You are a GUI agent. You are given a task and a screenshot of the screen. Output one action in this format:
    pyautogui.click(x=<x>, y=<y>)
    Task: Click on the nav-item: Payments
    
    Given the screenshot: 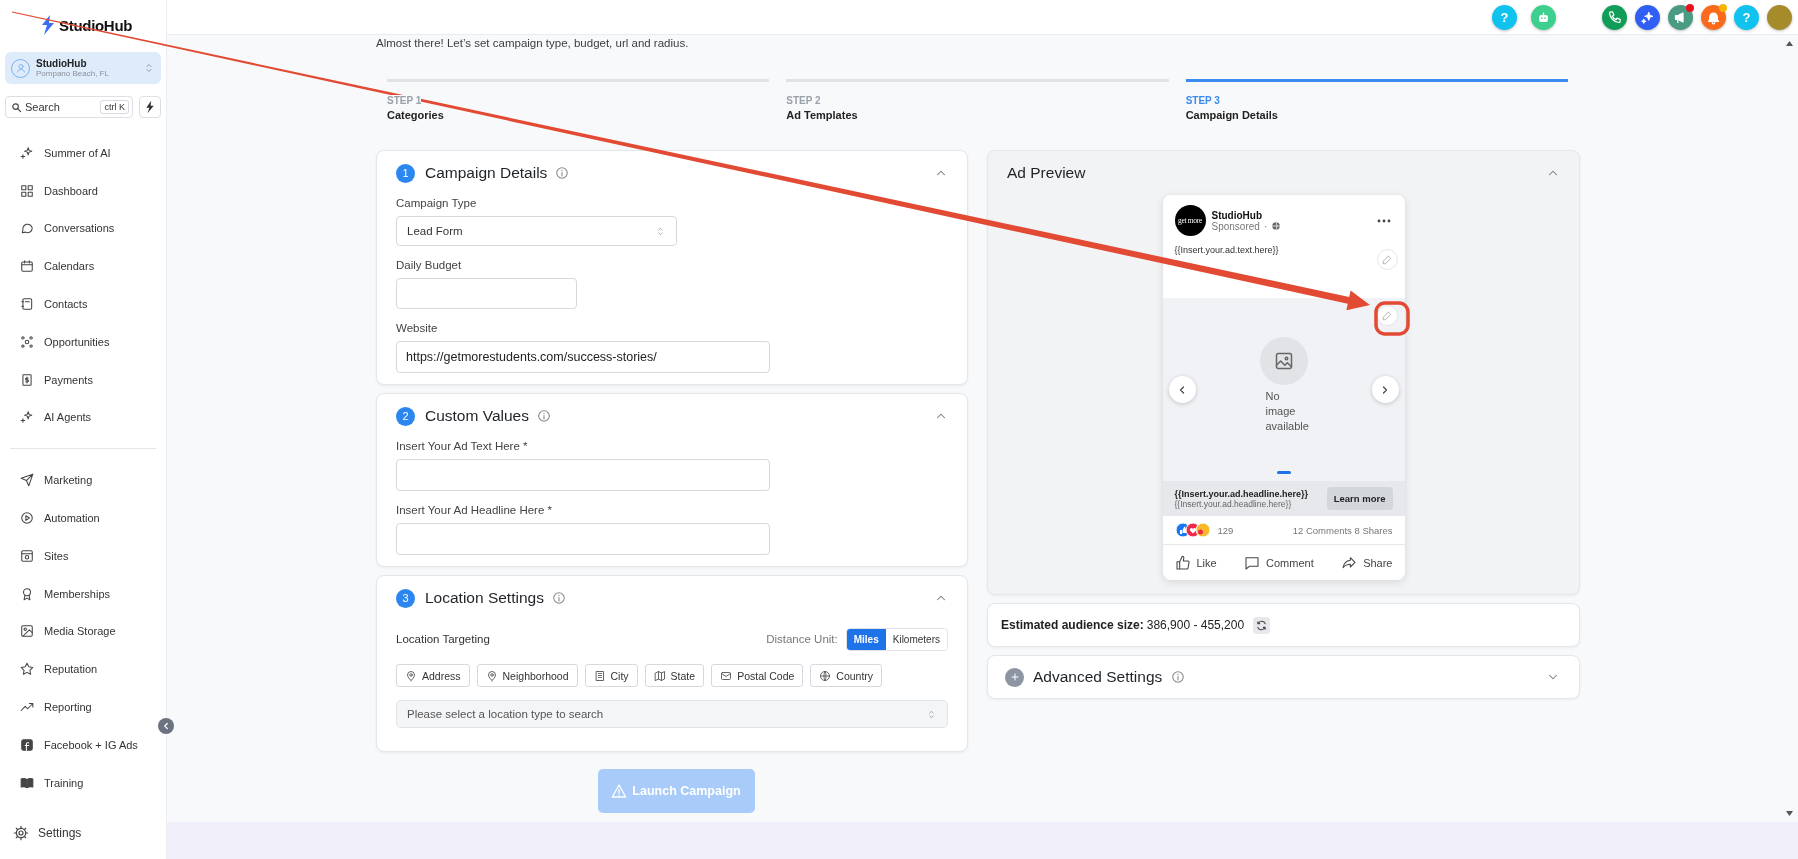 What is the action you would take?
    pyautogui.click(x=83, y=379)
    